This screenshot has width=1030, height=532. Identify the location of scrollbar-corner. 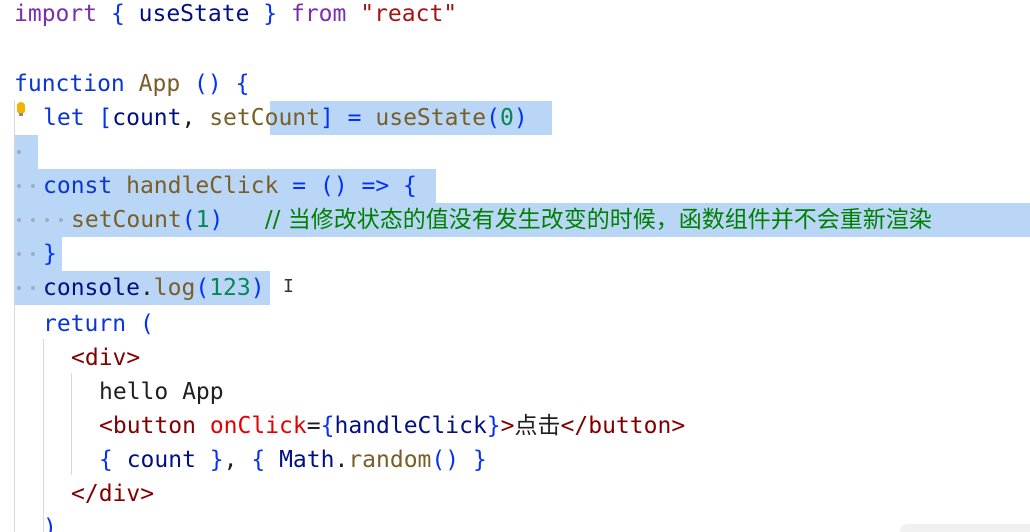
(965, 528).